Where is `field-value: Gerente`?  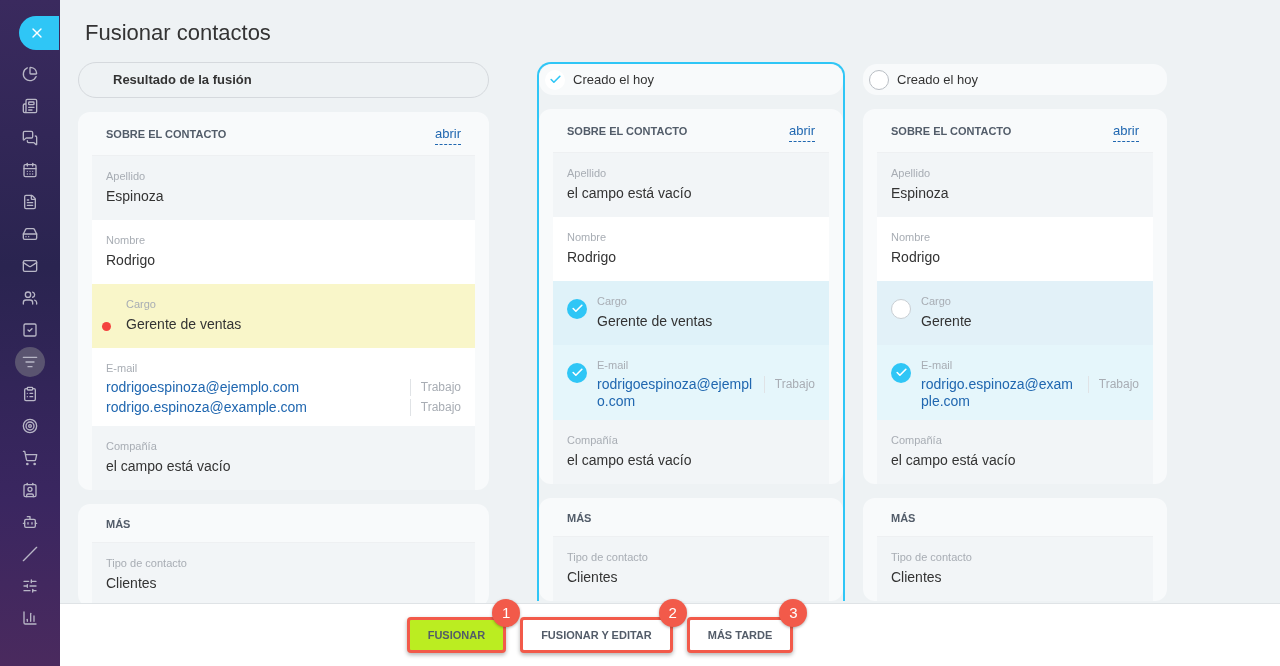
field-value: Gerente is located at coordinates (947, 321).